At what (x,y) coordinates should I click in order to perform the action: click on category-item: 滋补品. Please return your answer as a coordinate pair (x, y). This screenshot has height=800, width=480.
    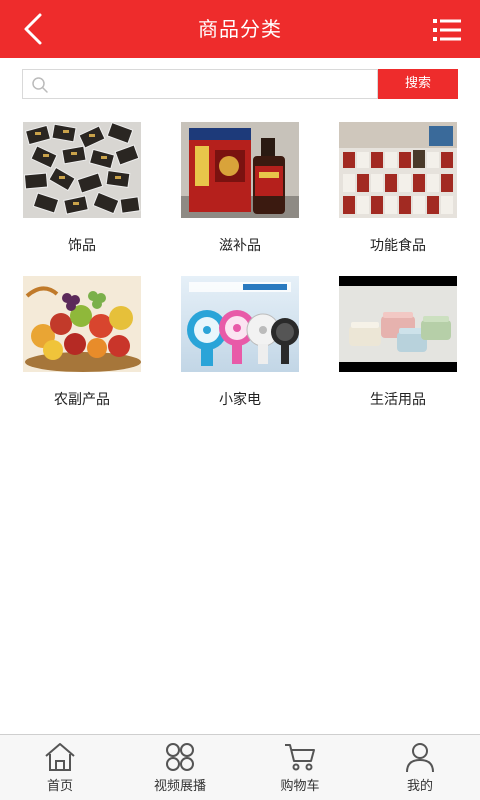
    Looking at the image, I should click on (240, 188).